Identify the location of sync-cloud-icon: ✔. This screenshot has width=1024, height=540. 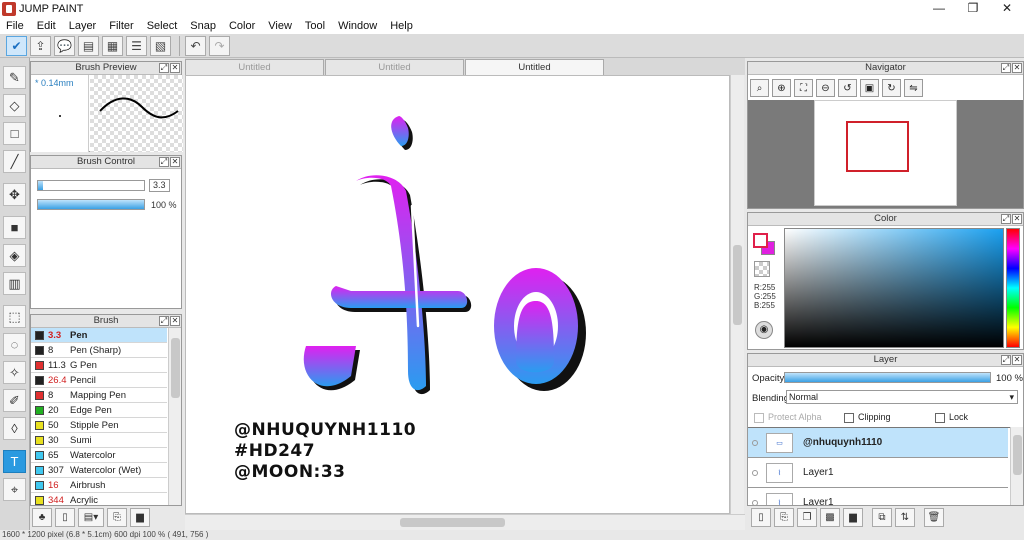
(16, 45).